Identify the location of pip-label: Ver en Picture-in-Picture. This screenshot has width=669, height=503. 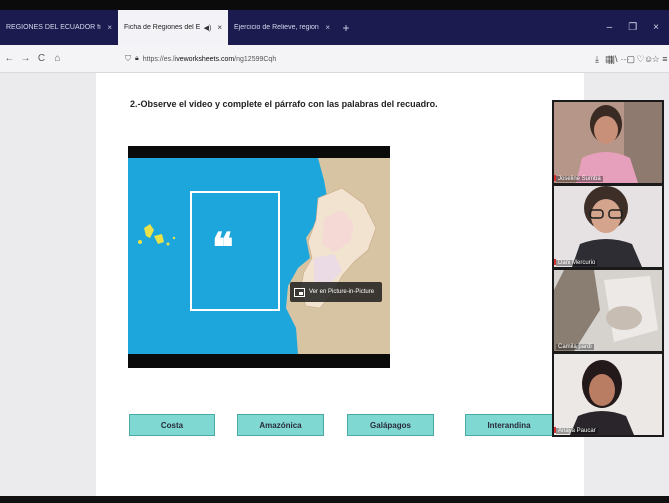
(342, 292).